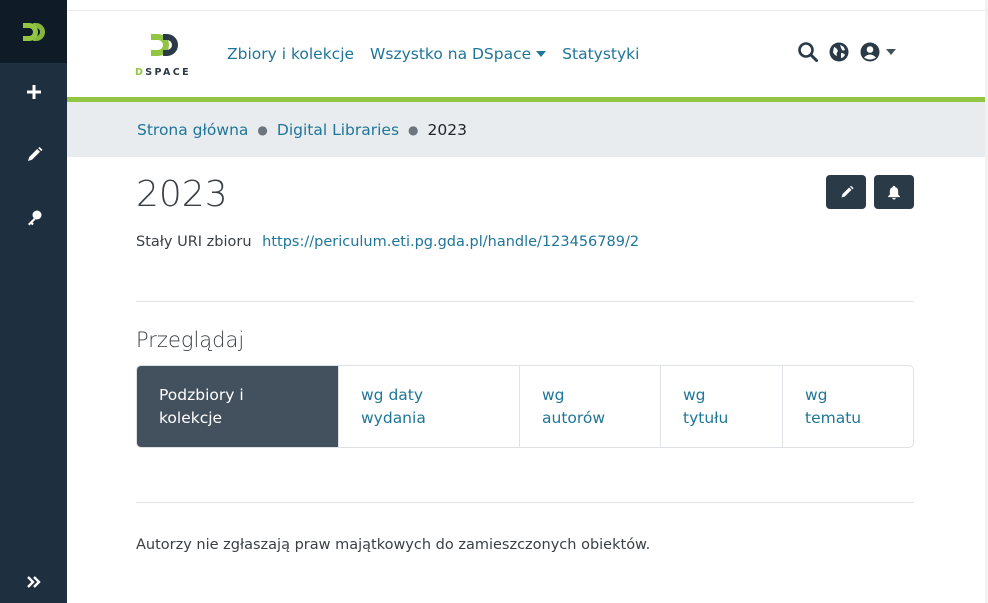  What do you see at coordinates (447, 129) in the screenshot?
I see `breadcrumb-current: 2023` at bounding box center [447, 129].